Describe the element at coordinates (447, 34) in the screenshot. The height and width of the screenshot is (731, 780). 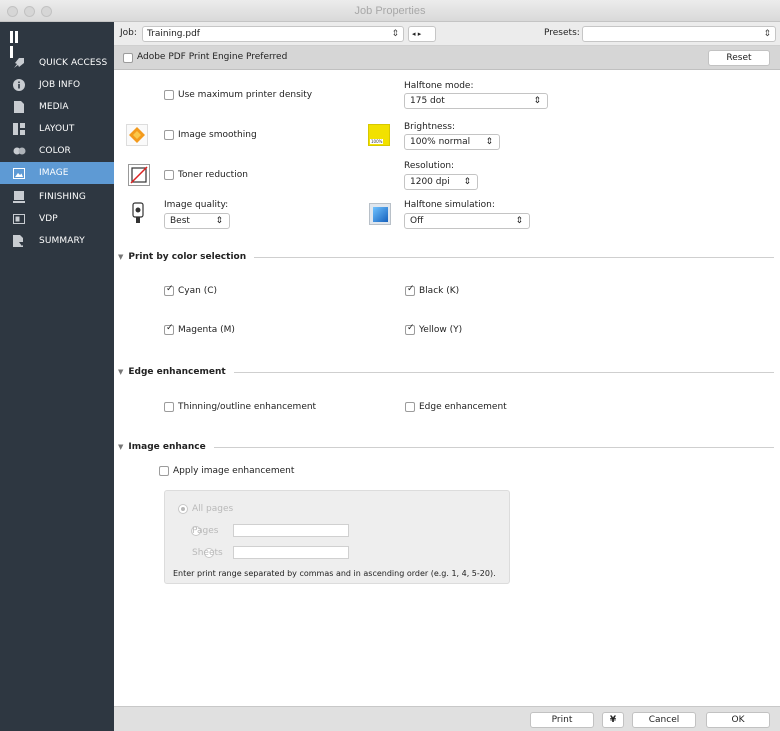
I see `job-bar: Job: Training.pdf ⇕ ◂ ▸ Presets: ⇕` at that location.